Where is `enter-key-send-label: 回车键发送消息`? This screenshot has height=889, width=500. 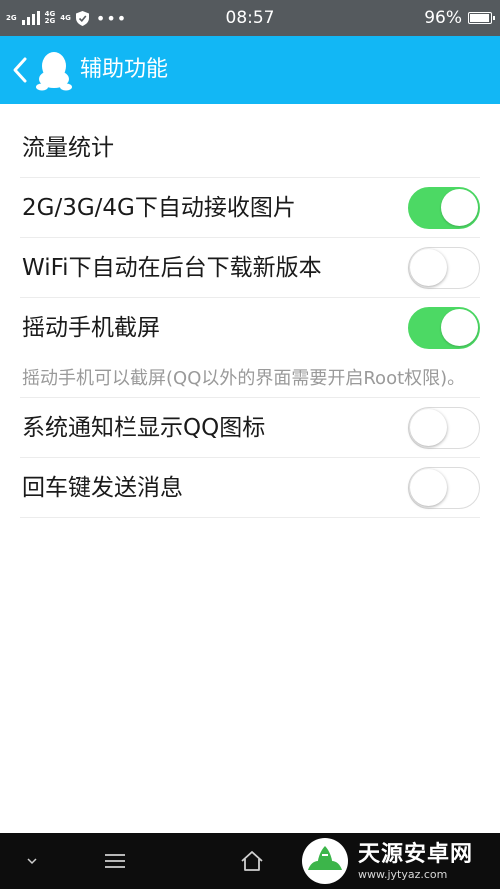 enter-key-send-label: 回车键发送消息 is located at coordinates (102, 488).